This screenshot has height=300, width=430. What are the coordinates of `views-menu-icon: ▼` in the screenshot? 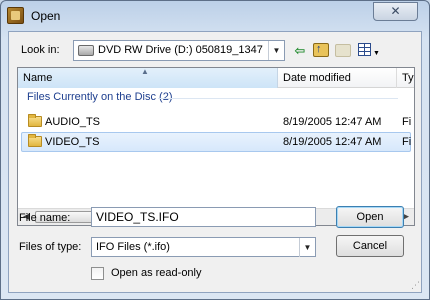 It's located at (369, 50).